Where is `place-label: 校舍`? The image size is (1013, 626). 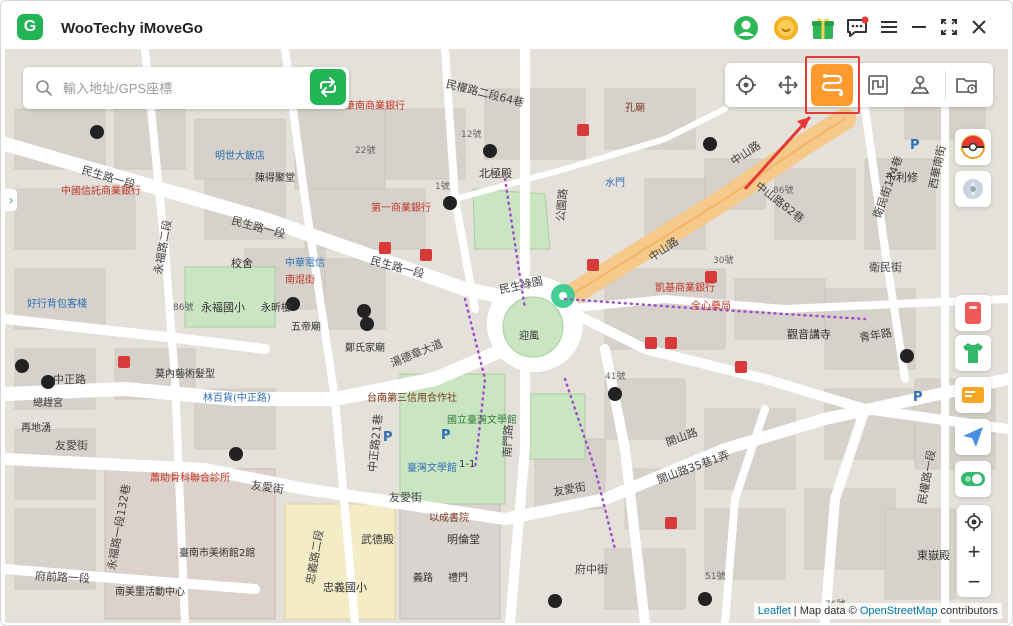
place-label: 校舍 is located at coordinates (242, 263).